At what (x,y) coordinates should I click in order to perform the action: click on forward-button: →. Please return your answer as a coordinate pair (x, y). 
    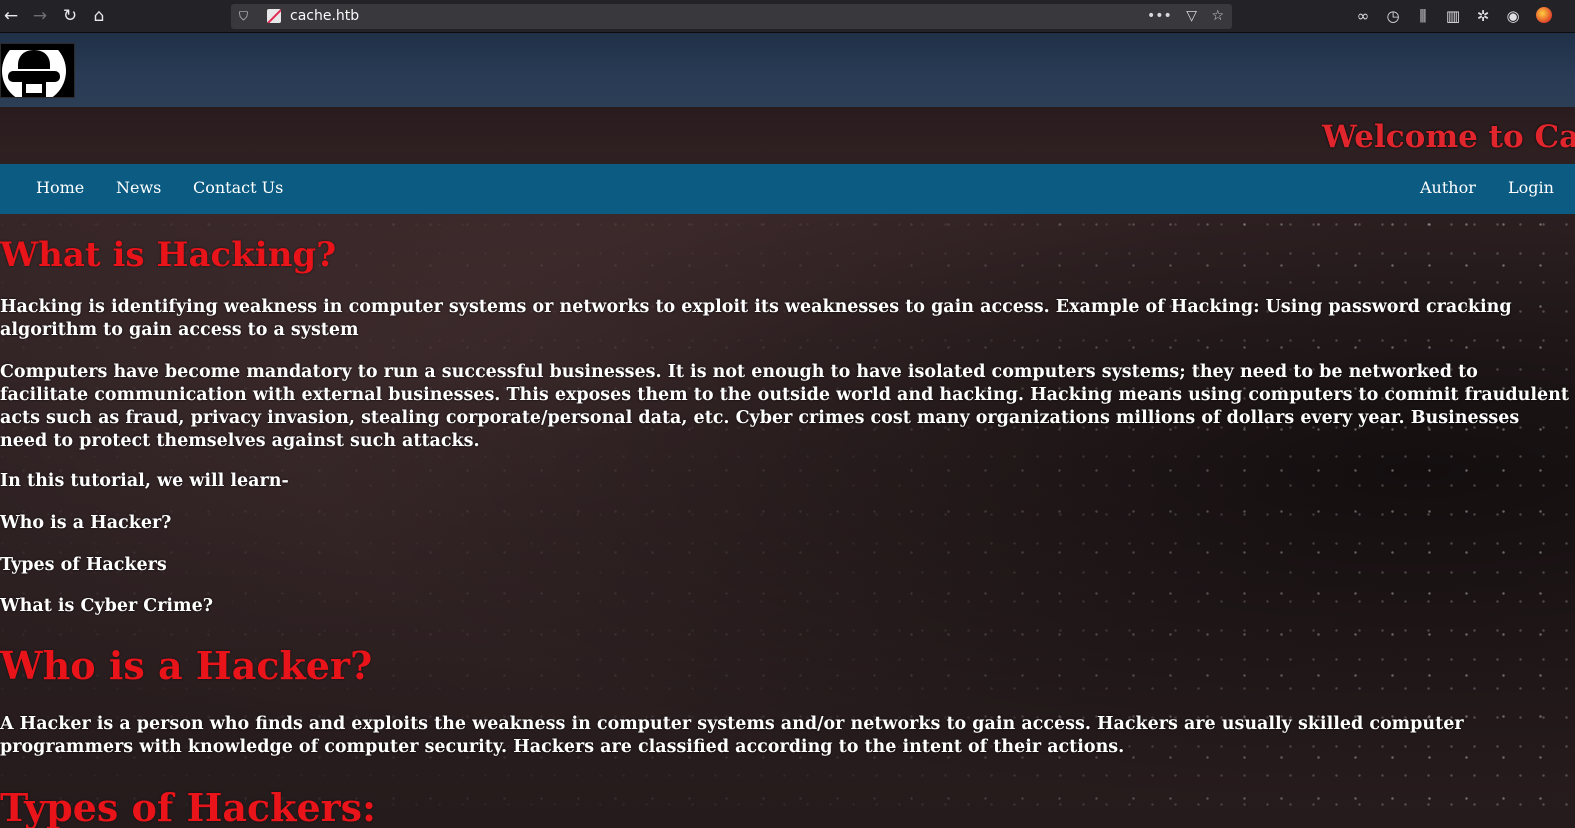
    Looking at the image, I should click on (40, 16).